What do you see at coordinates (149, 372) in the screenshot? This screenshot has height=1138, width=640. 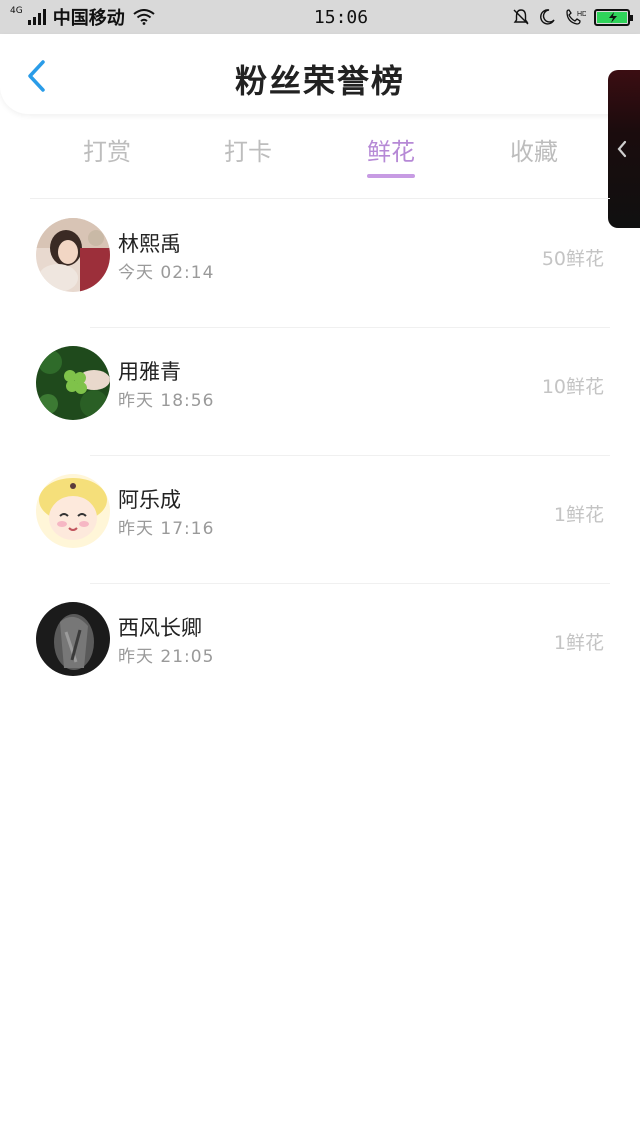 I see `fan-name: 用雅青` at bounding box center [149, 372].